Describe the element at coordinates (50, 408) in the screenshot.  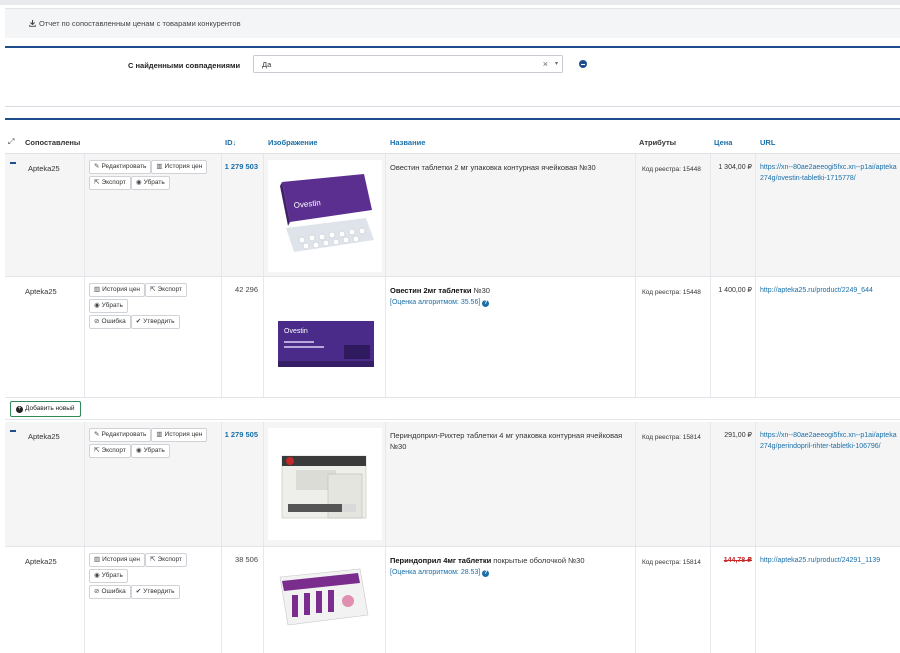
I see `add-new-button-label: Добавить новый` at that location.